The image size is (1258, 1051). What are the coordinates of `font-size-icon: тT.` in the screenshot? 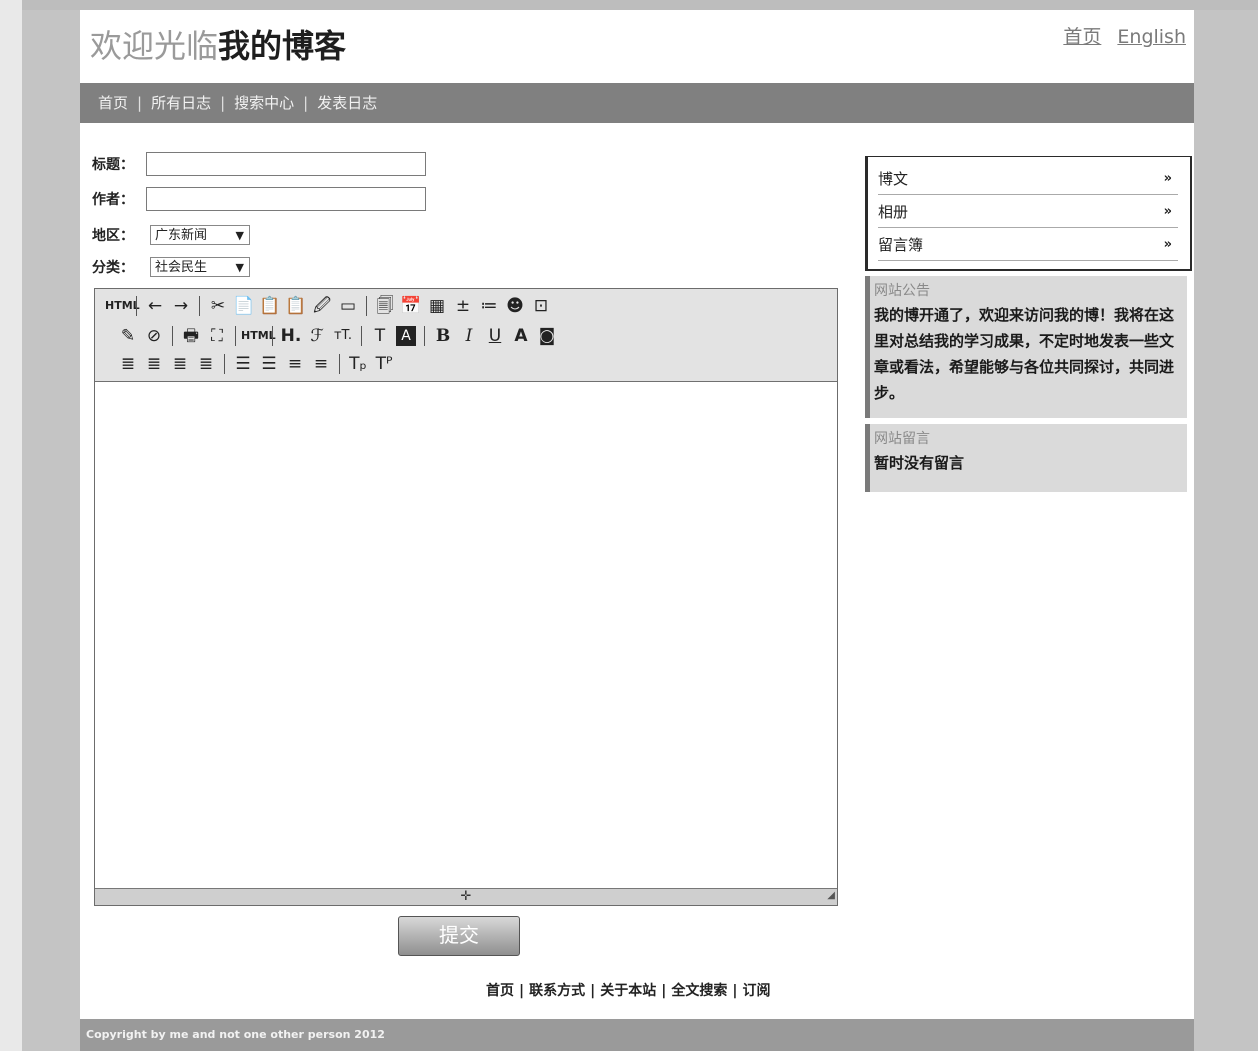 It's located at (343, 336).